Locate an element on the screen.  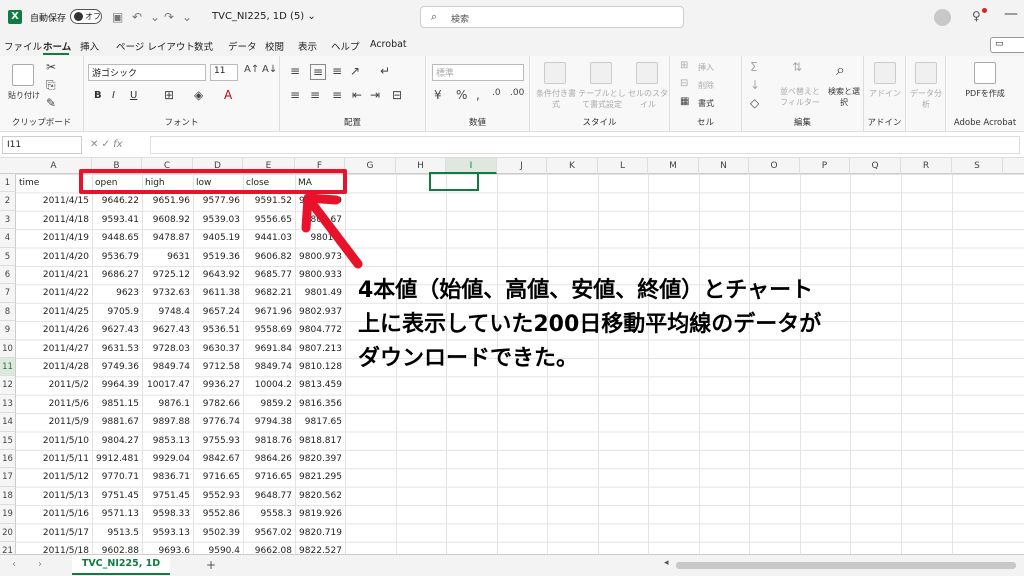
data-cell: 9651.96 is located at coordinates (167, 201).